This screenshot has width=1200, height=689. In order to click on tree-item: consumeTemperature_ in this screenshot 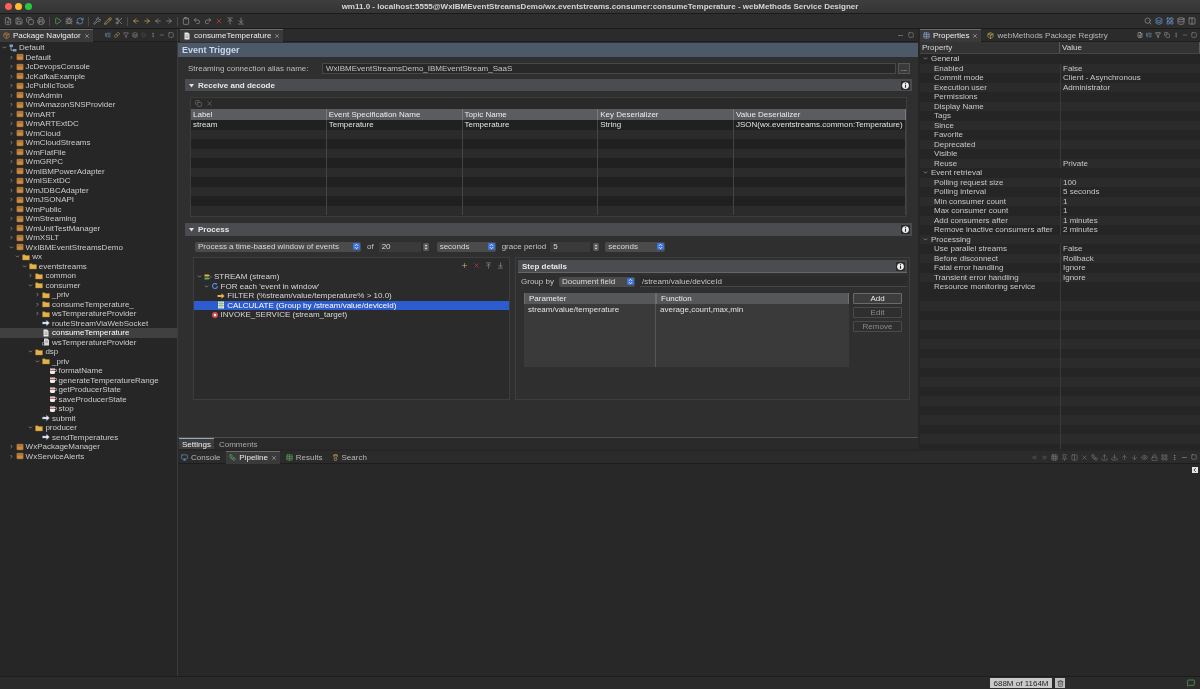, I will do `click(88, 304)`.